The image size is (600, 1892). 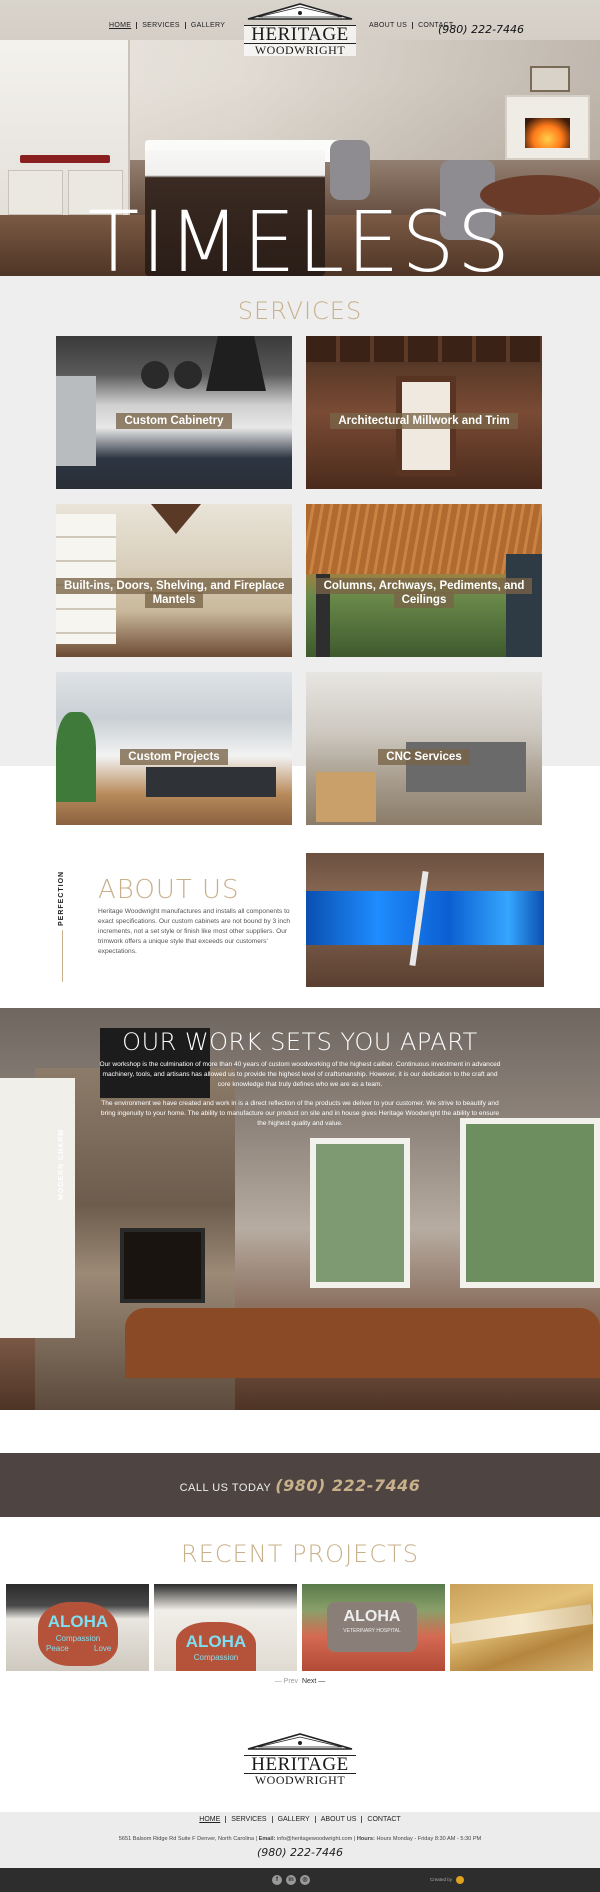 I want to click on nav-home: HOME, so click(x=120, y=25).